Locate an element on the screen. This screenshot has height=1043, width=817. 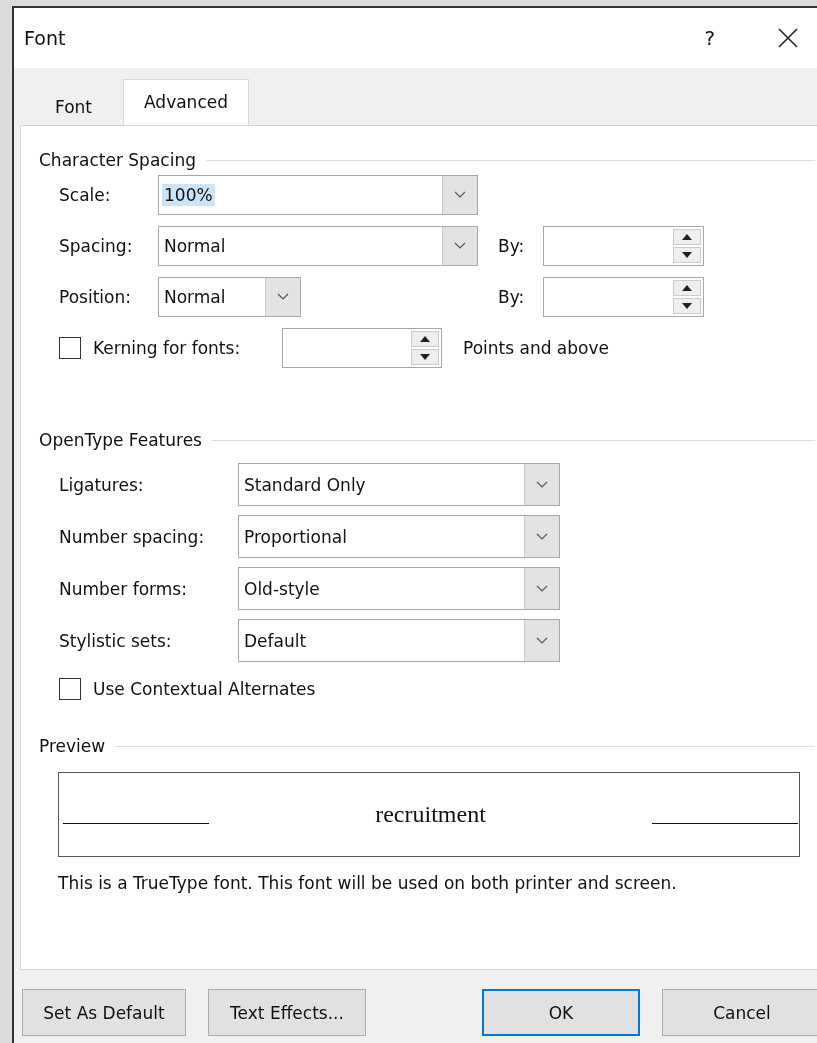
field-label: Stylistic sets: is located at coordinates (116, 640).